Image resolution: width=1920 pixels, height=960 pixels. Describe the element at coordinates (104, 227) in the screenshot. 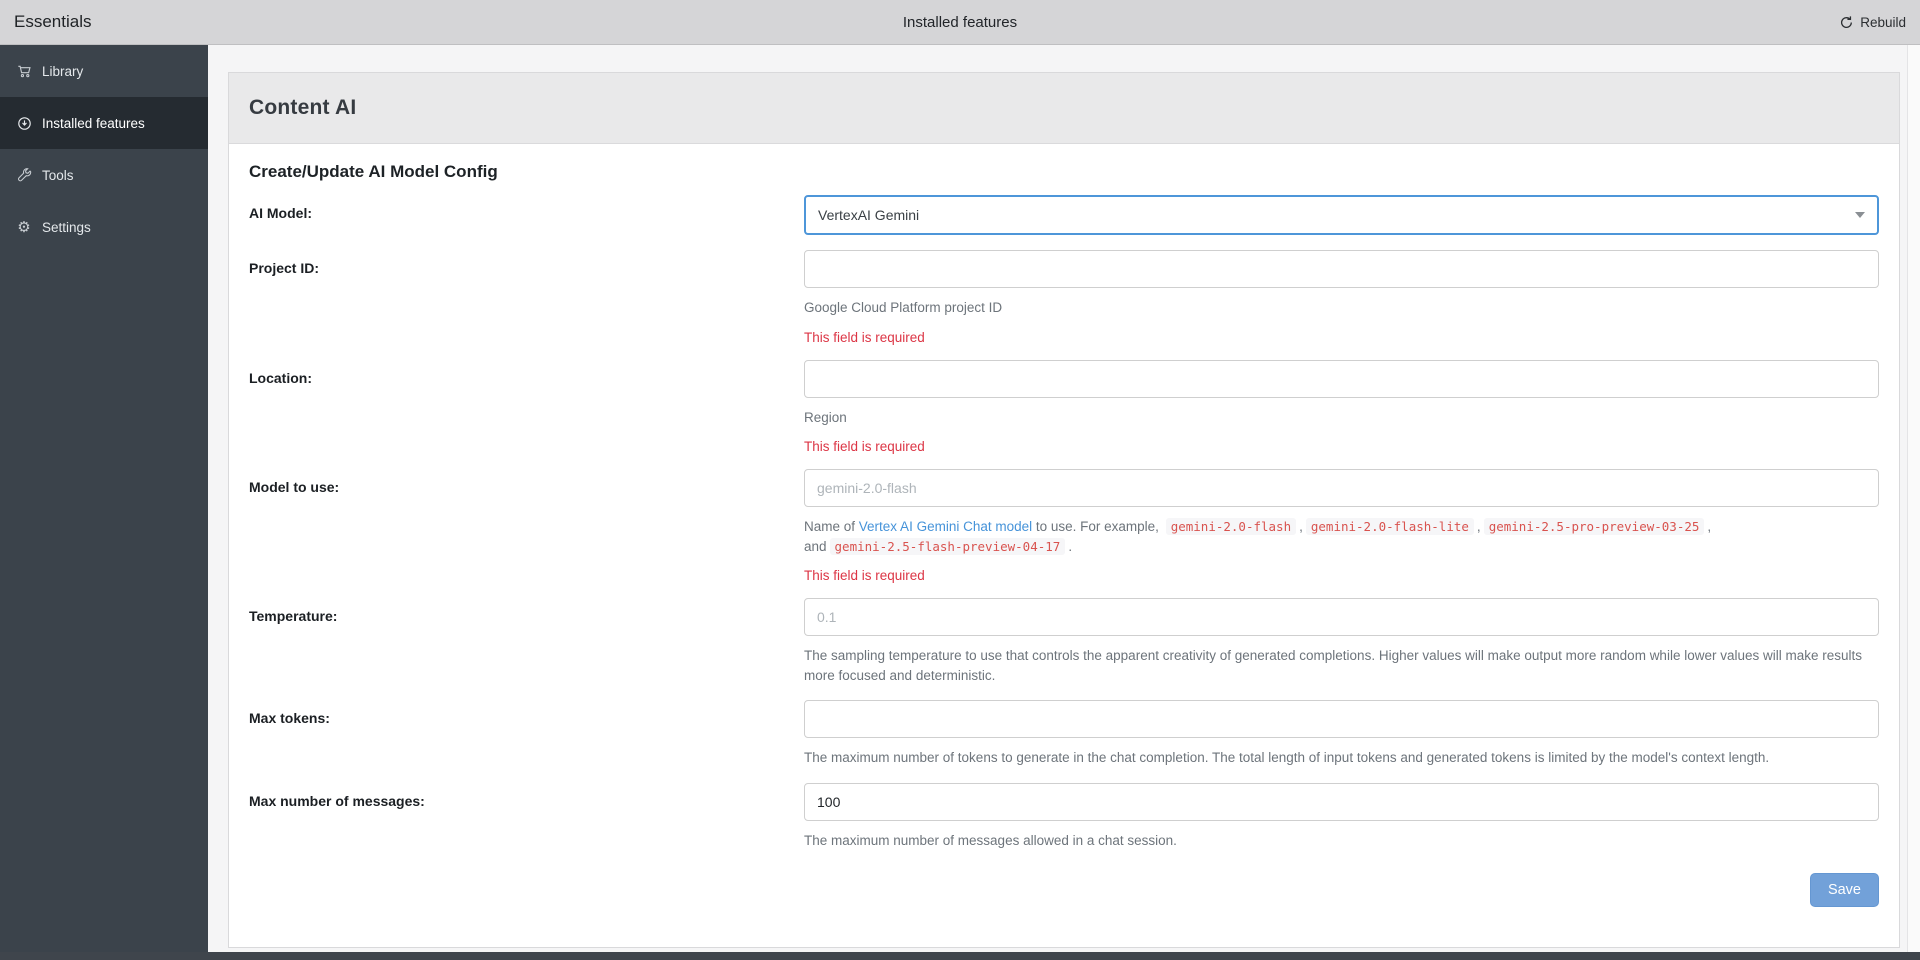

I see `sidebar-item-settings: ⚙ Settings` at that location.